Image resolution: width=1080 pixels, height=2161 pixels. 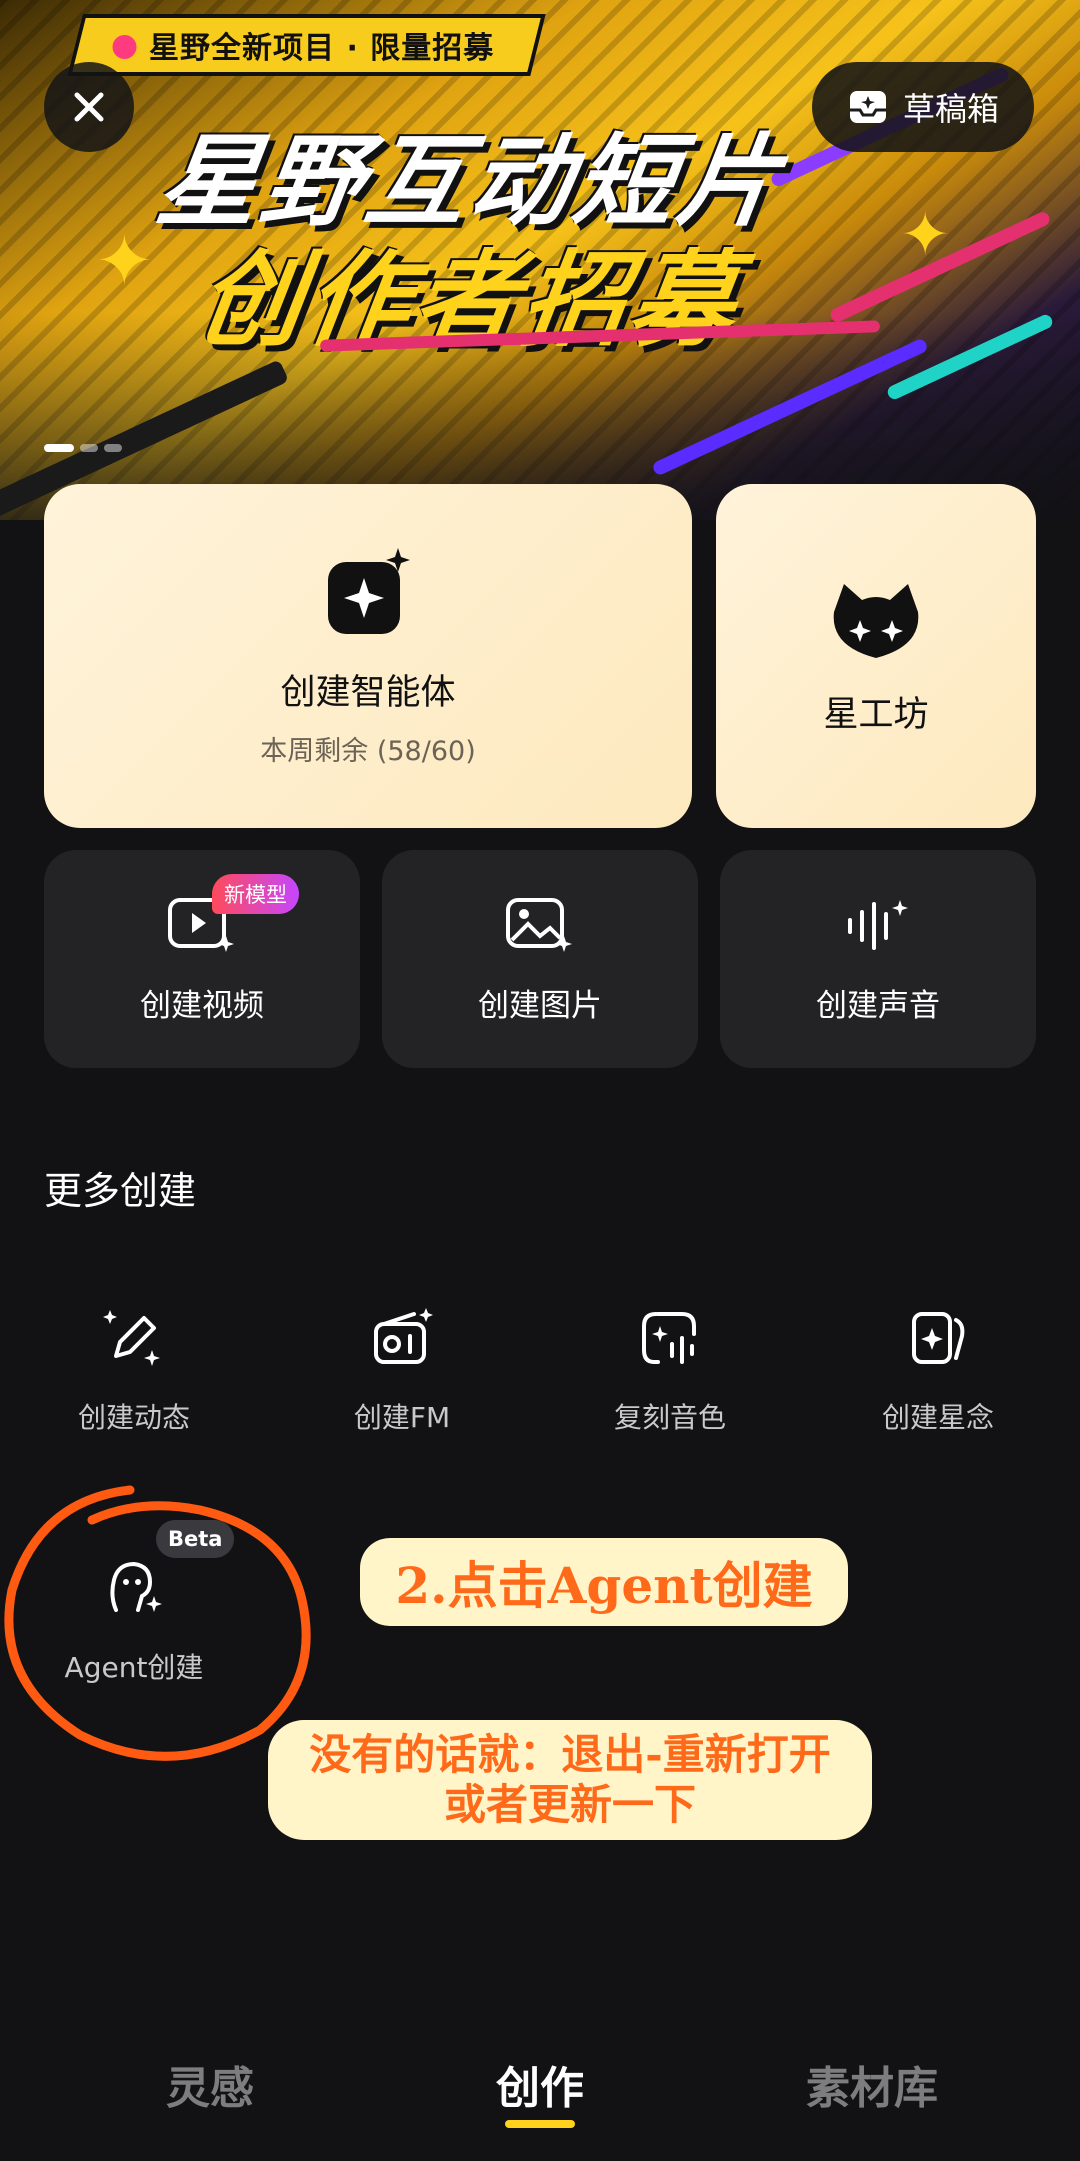 What do you see at coordinates (255, 894) in the screenshot?
I see `new-model-badge: 新模型` at bounding box center [255, 894].